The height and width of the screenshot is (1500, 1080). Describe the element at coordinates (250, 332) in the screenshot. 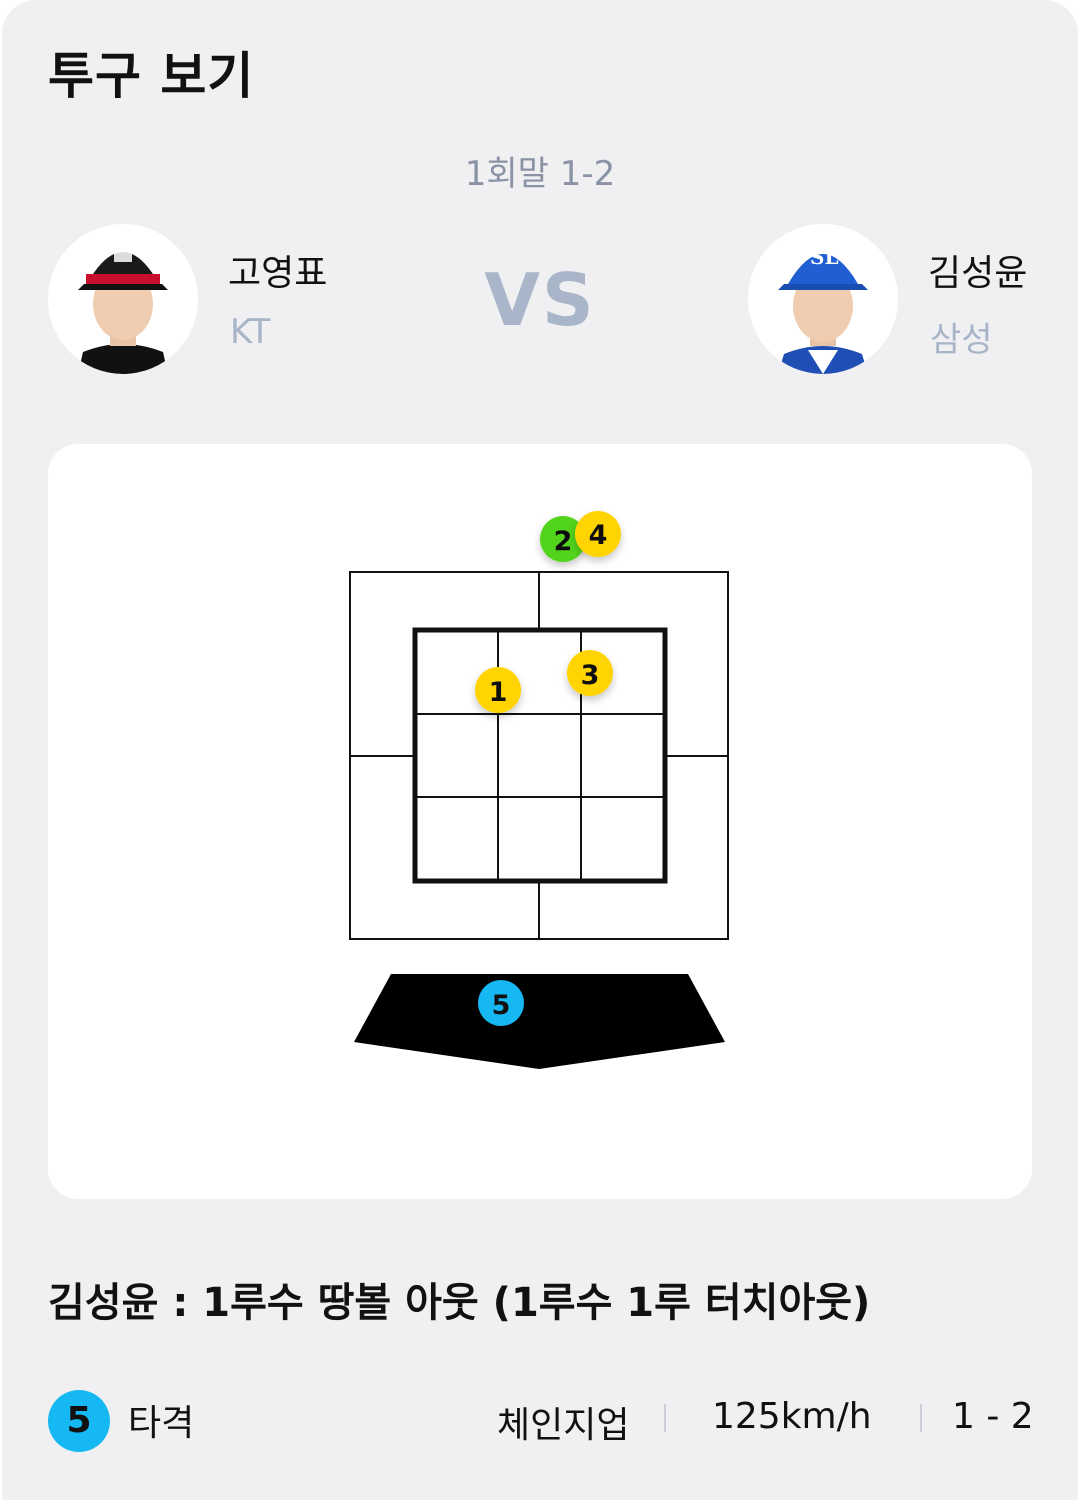

I see `pitcher-team: KT` at that location.